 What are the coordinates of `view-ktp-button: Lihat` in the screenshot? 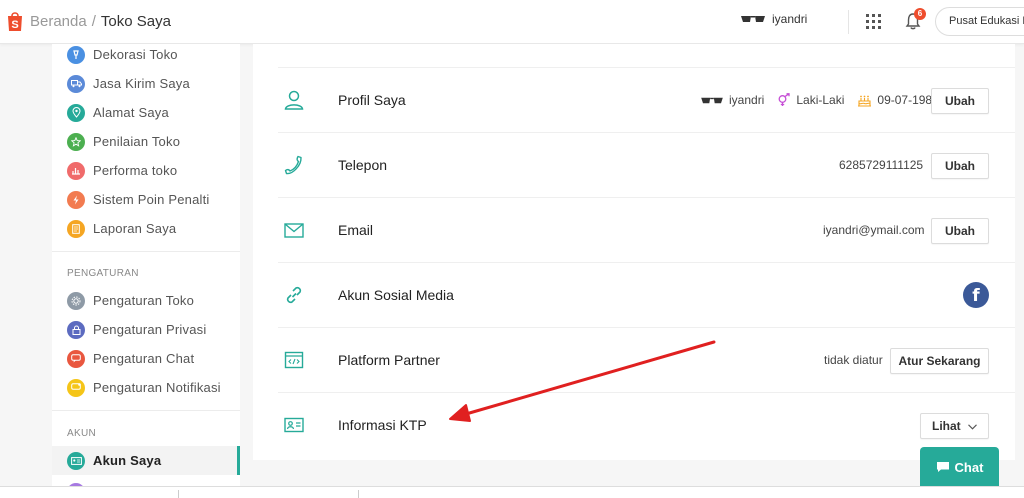 It's located at (954, 426).